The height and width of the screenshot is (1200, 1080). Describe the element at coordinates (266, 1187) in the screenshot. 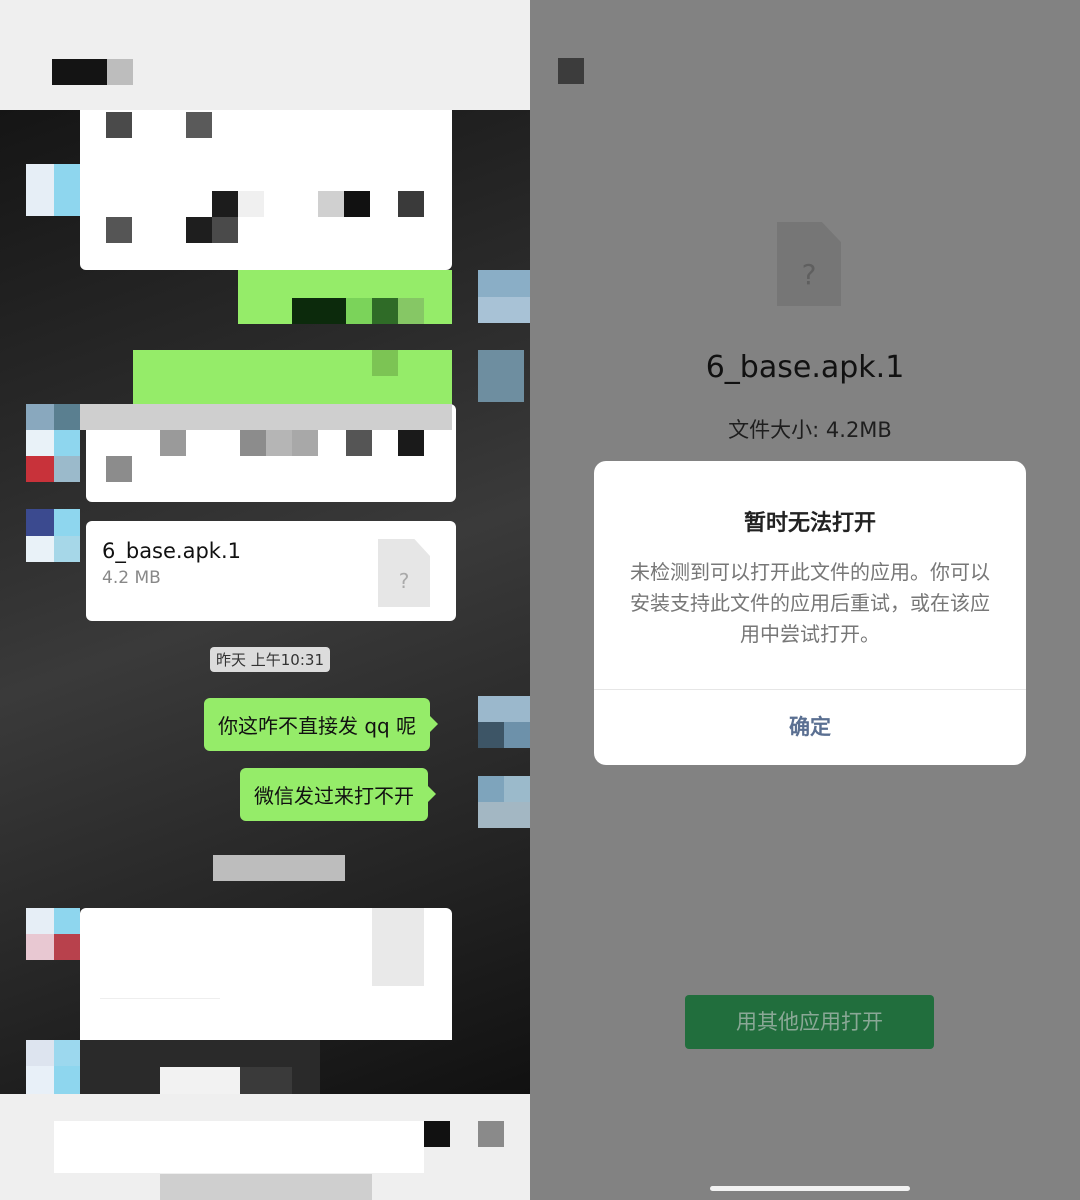

I see `redacted-toolbar` at that location.